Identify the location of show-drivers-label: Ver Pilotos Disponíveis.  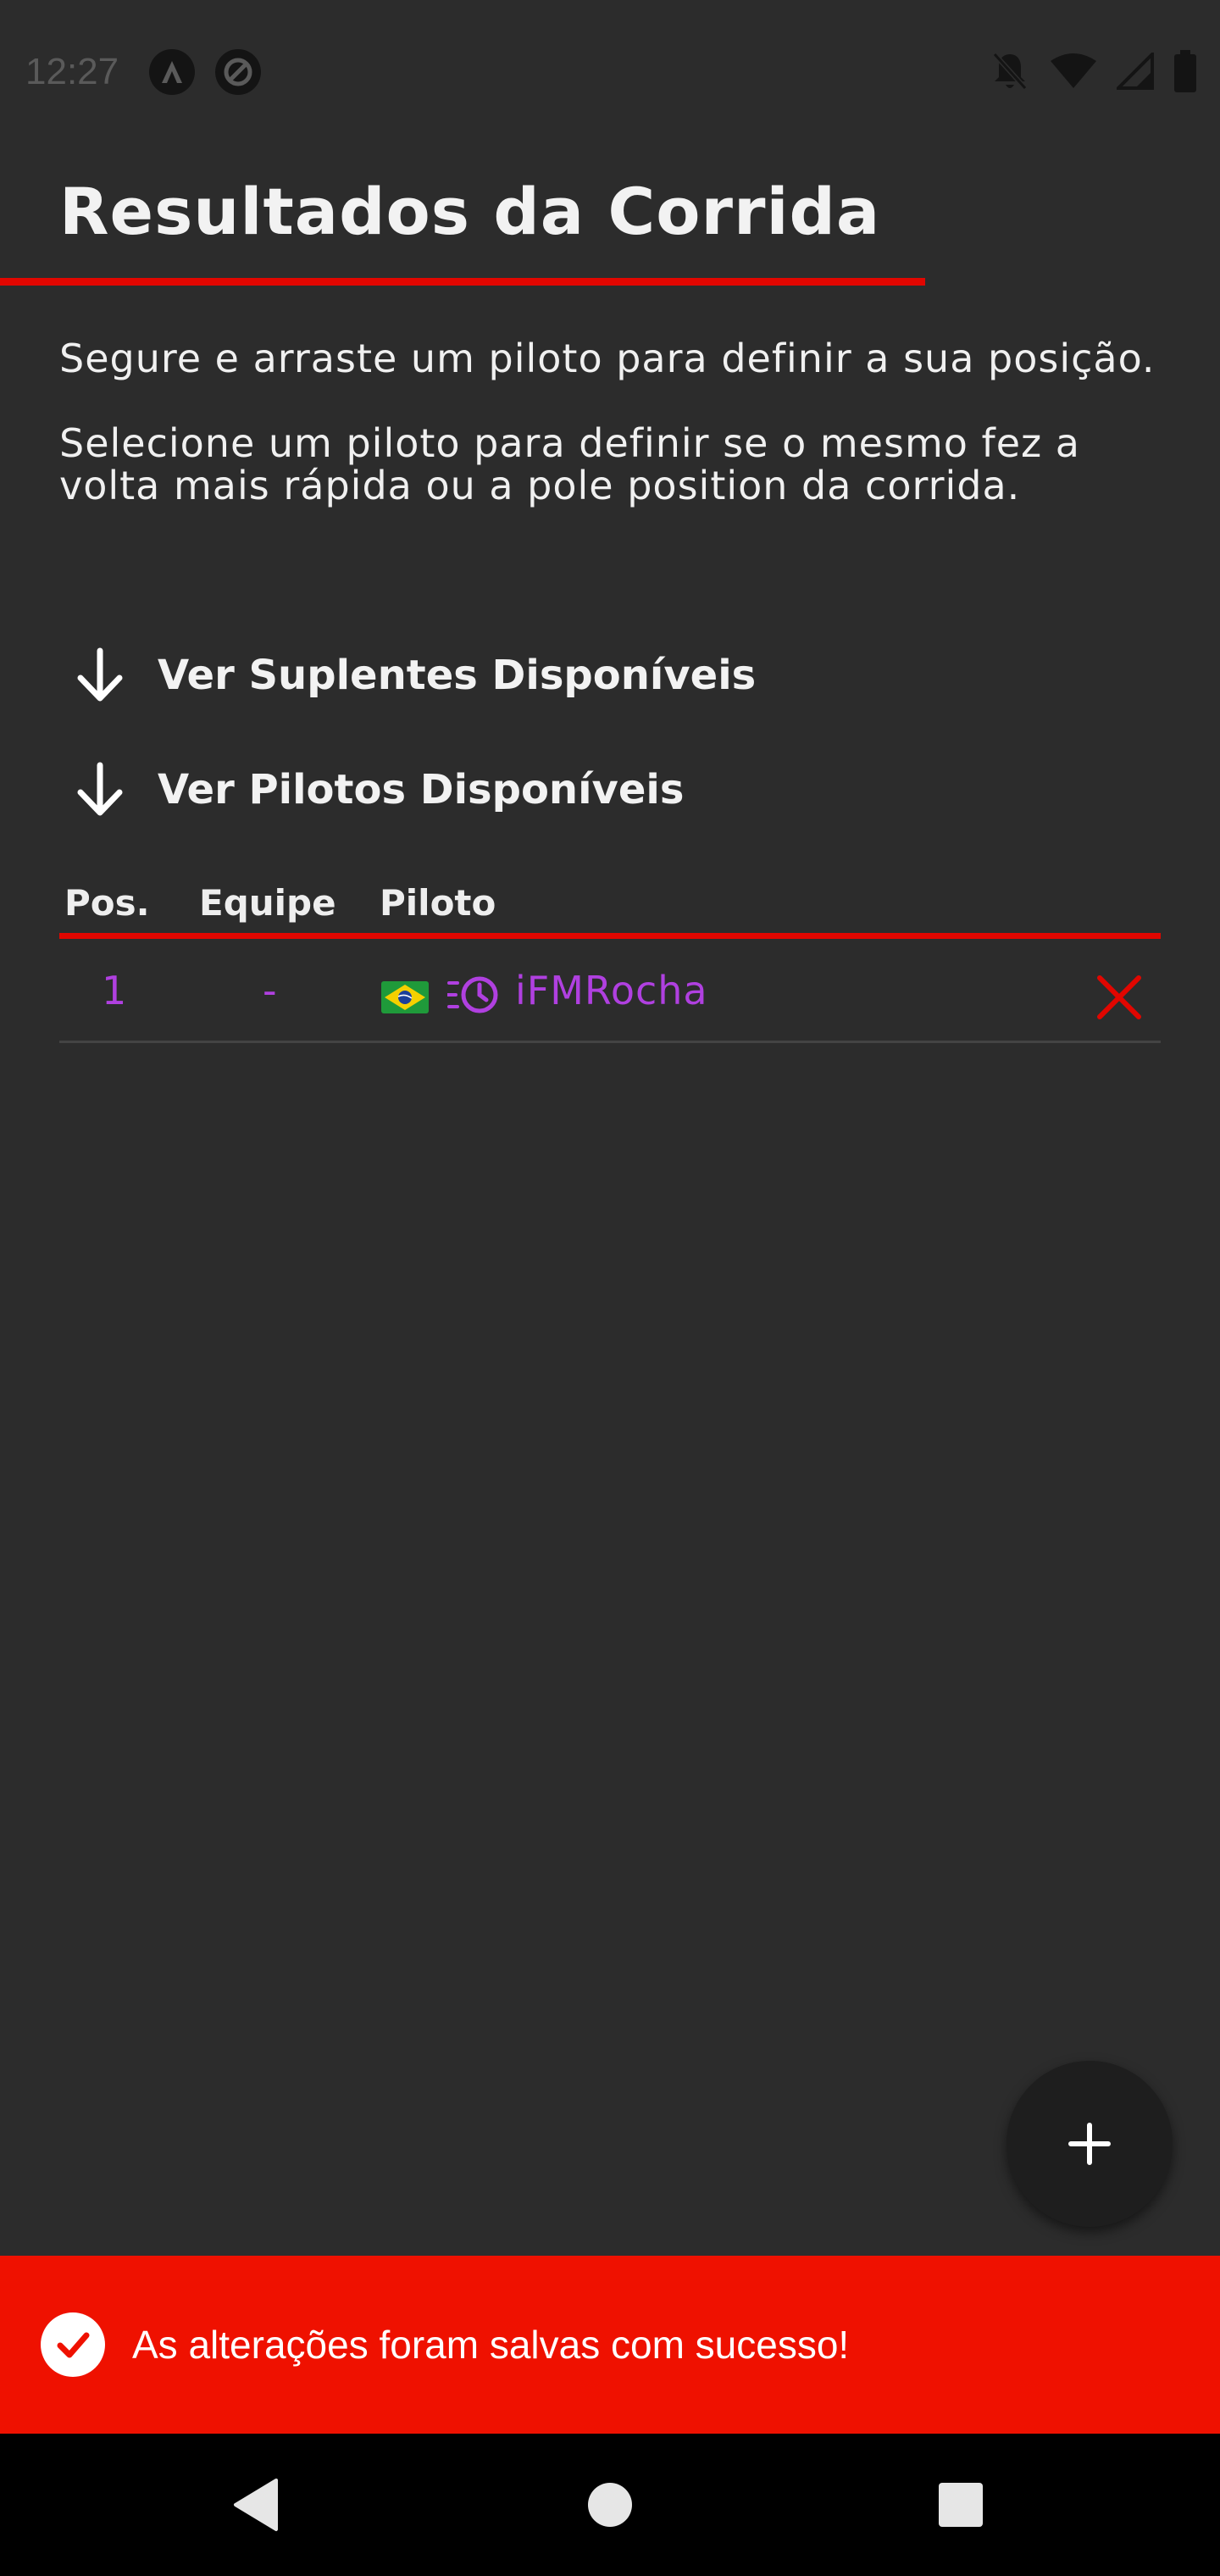
(421, 789).